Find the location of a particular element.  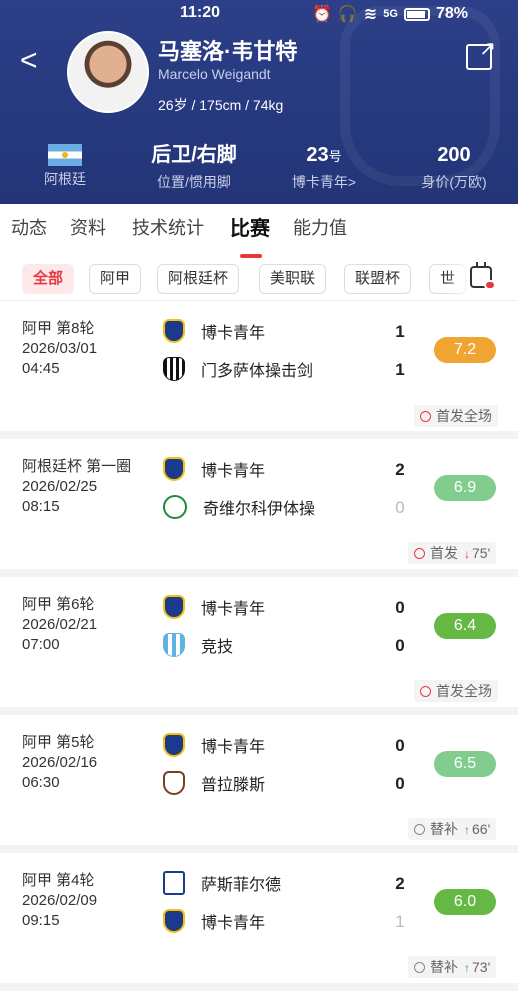

status-time: 11:20 is located at coordinates (200, 13).